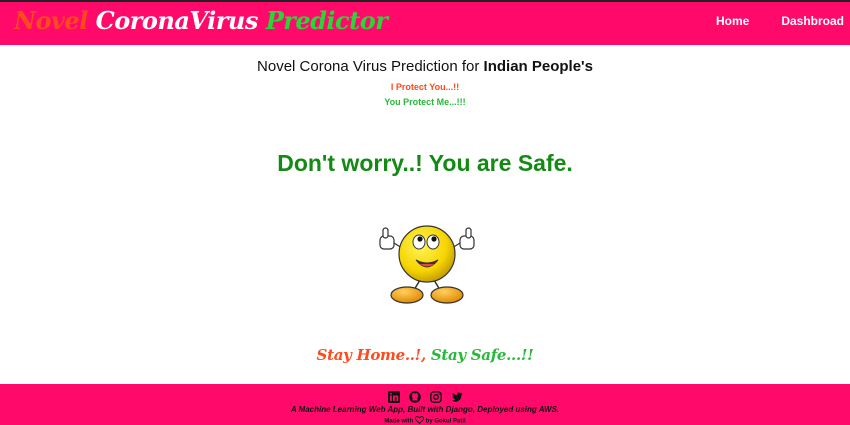  I want to click on slogan: Stay Home..!, Stay Safe...!!, so click(425, 355).